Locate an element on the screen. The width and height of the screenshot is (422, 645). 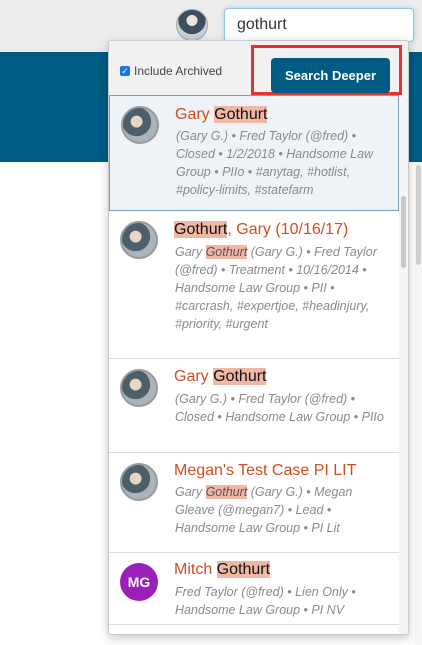
checkbox-checked-icon: ✓ is located at coordinates (125, 71).